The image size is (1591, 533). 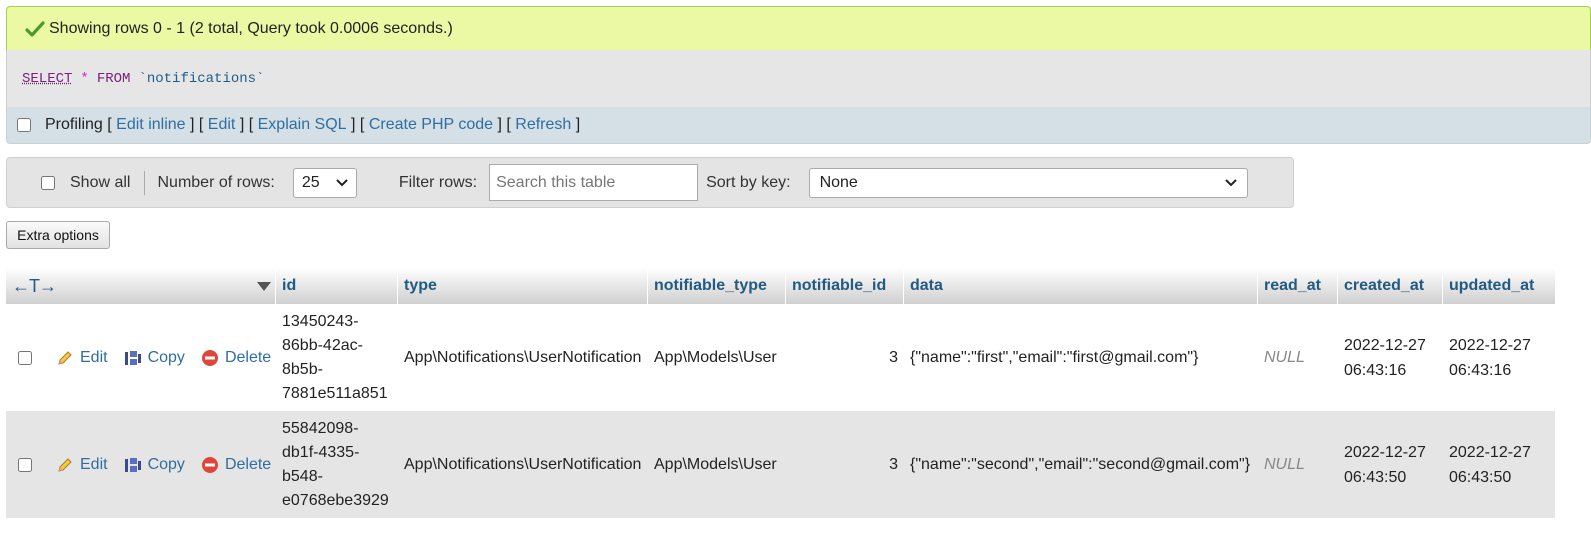 What do you see at coordinates (335, 500) in the screenshot?
I see `id-line: e0768ebe3929` at bounding box center [335, 500].